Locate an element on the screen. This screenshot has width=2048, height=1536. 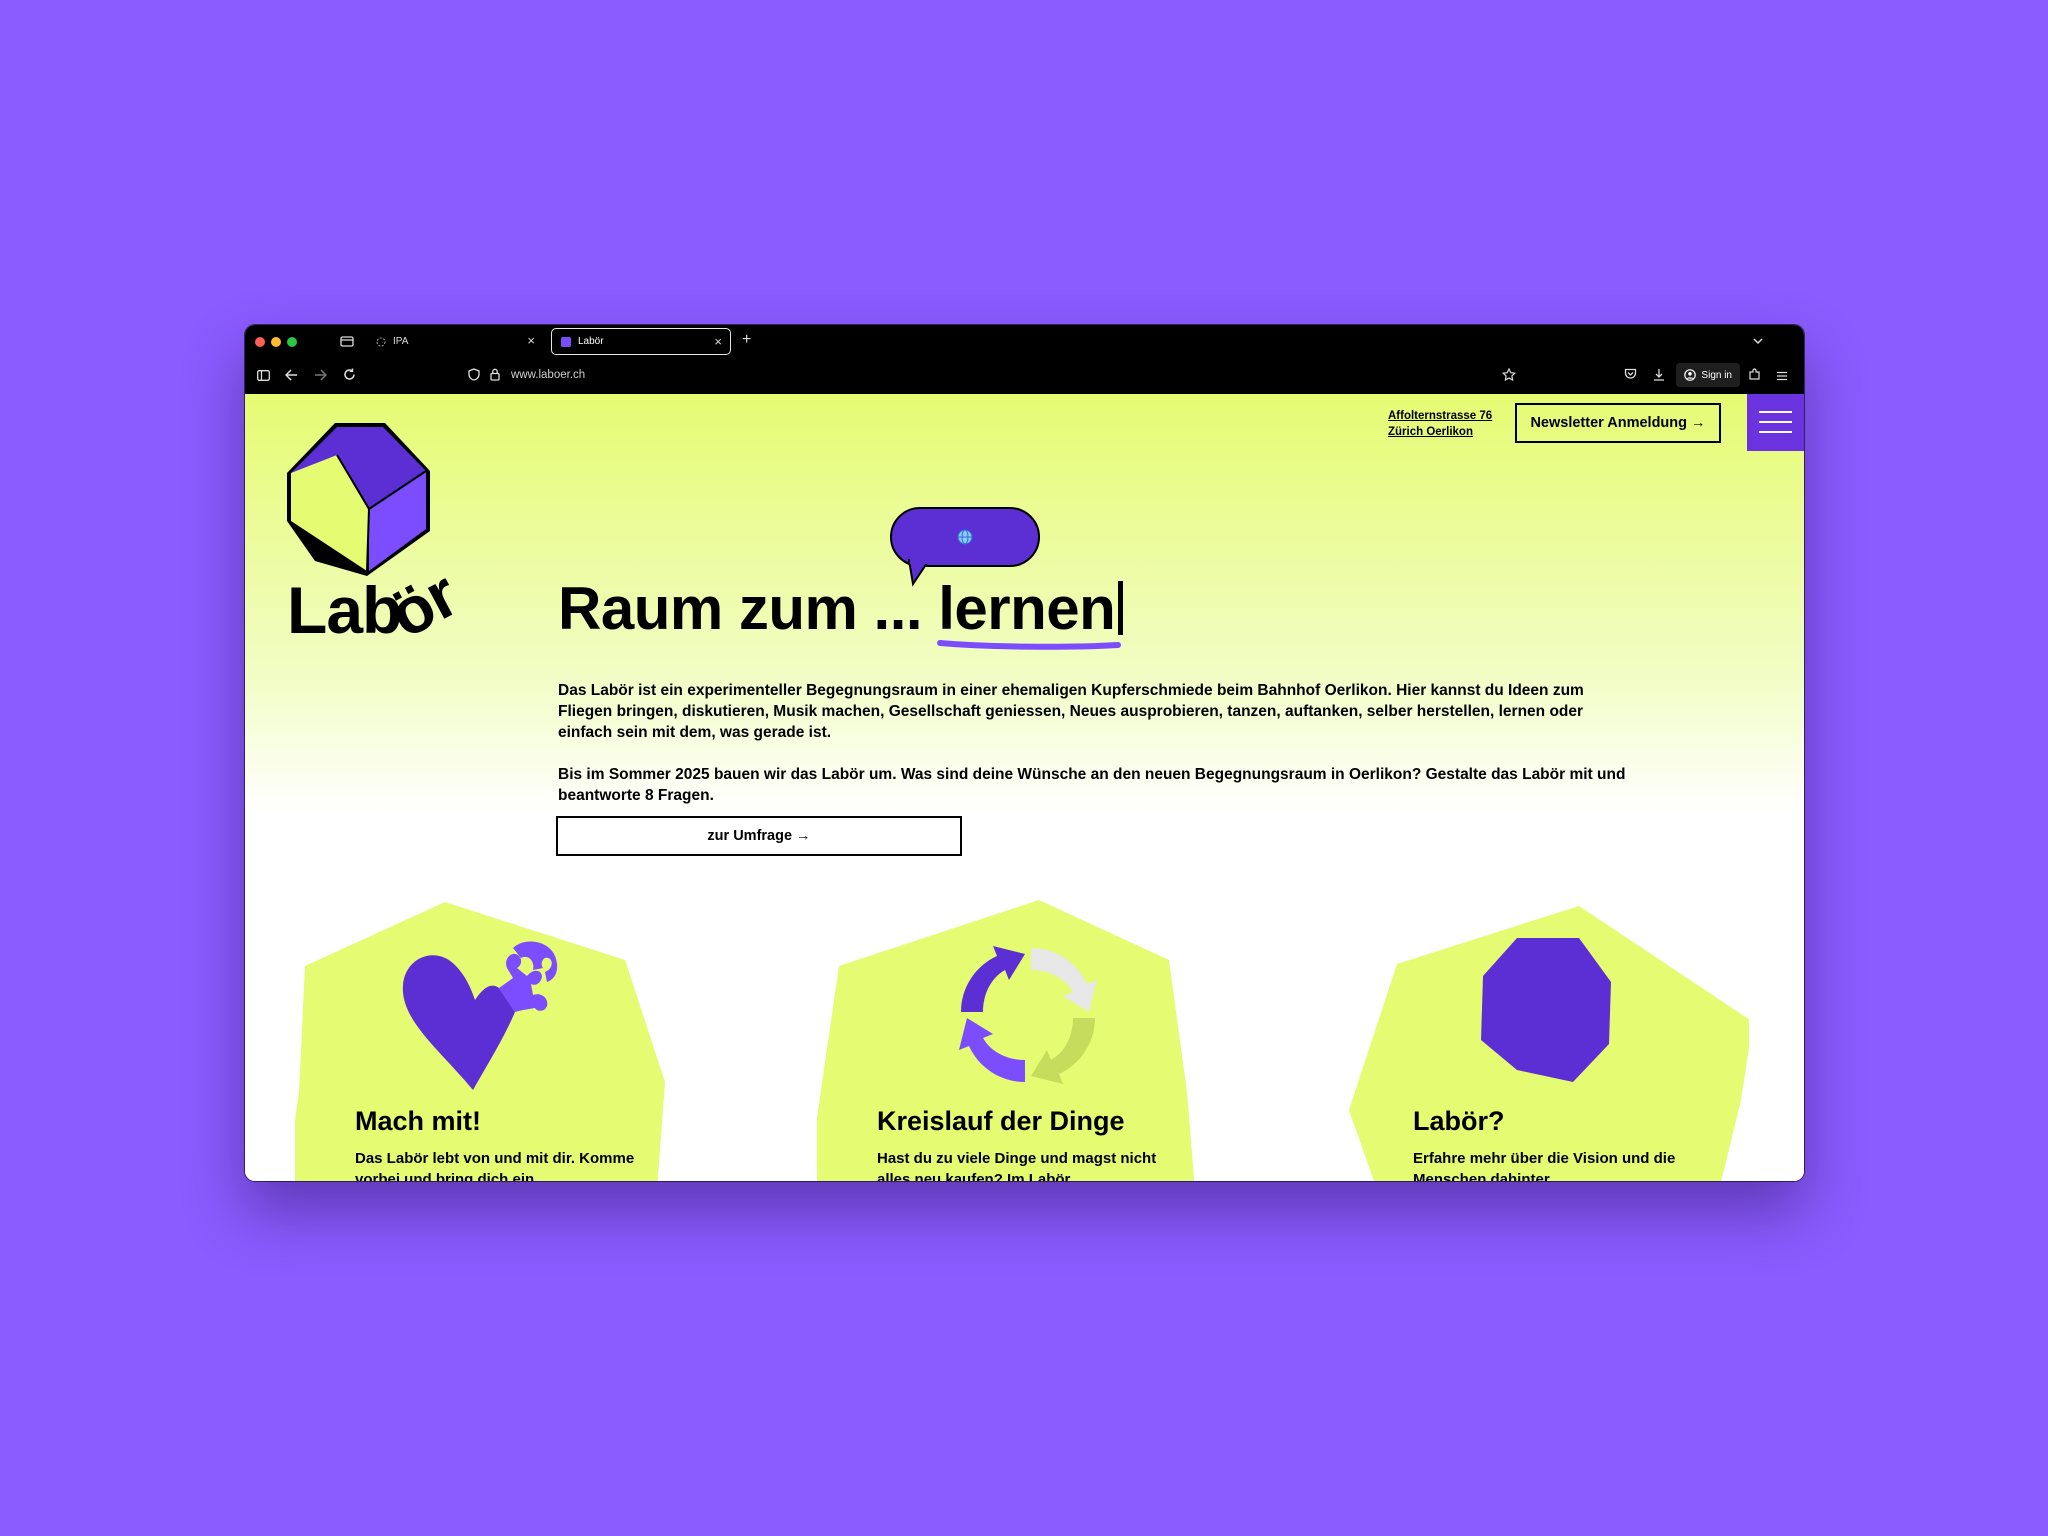
hamburger-menu-button is located at coordinates (1775, 422).